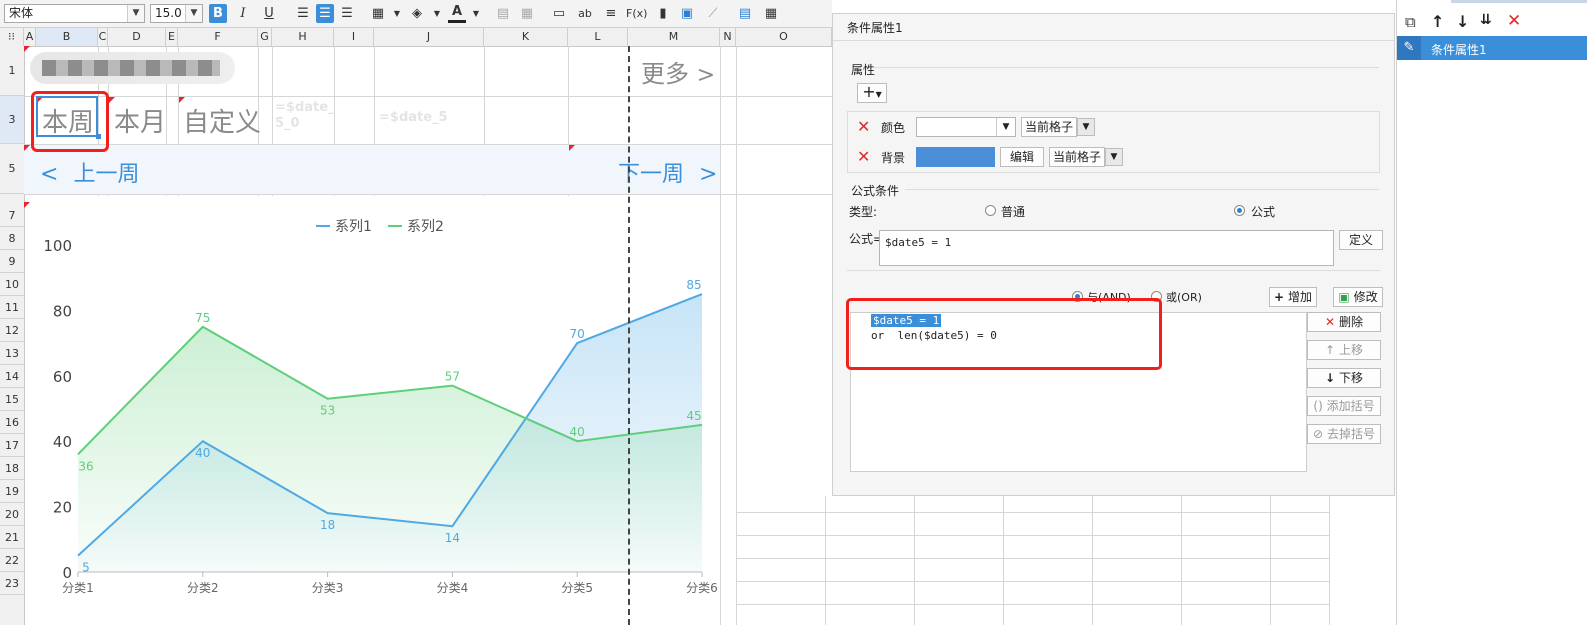 Image resolution: width=1587 pixels, height=625 pixels. What do you see at coordinates (12, 215) in the screenshot?
I see `row-header-7: 7` at bounding box center [12, 215].